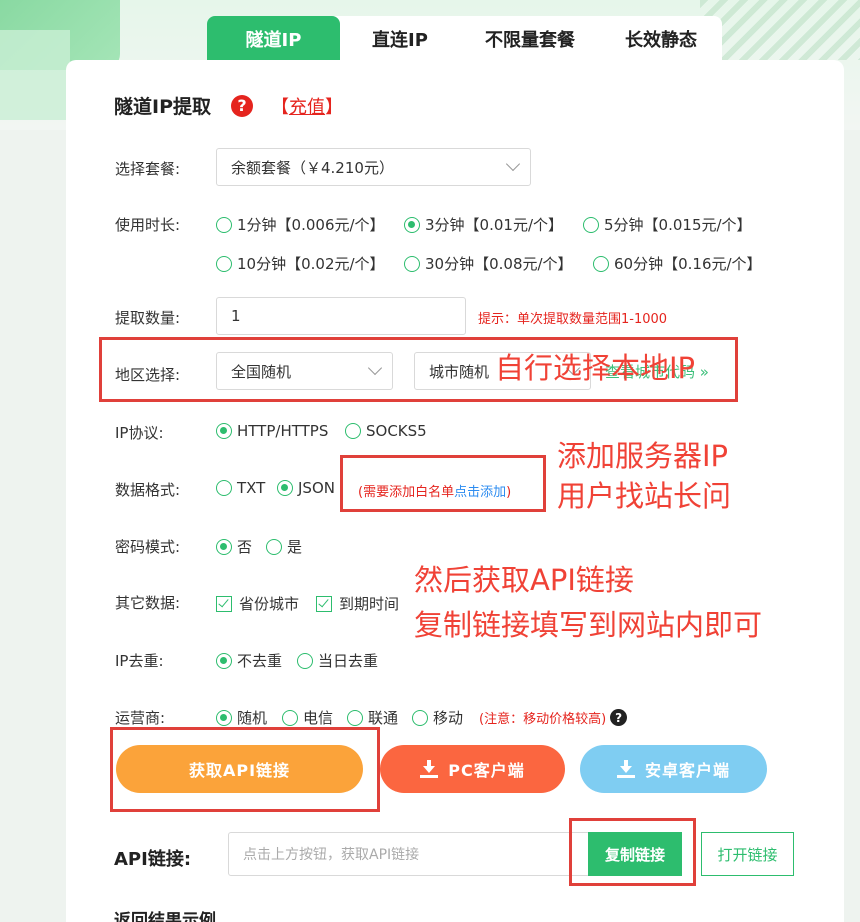  I want to click on isp-option-label: 随机, so click(252, 718).